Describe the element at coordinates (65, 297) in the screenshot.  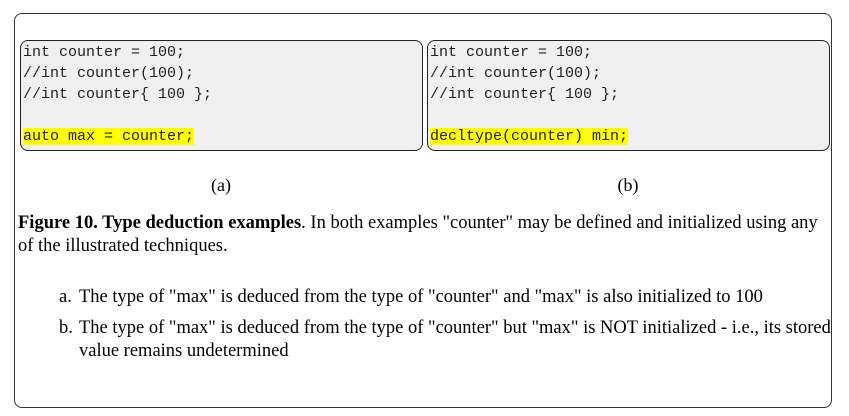
I see `list-marker: a.` at that location.